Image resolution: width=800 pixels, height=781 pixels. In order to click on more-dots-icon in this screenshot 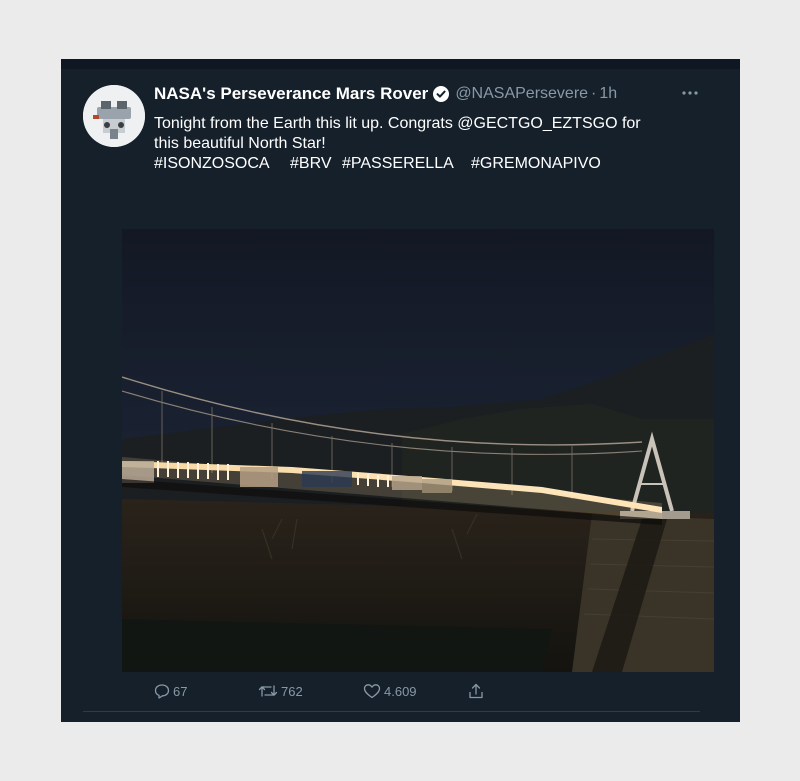, I will do `click(690, 93)`.